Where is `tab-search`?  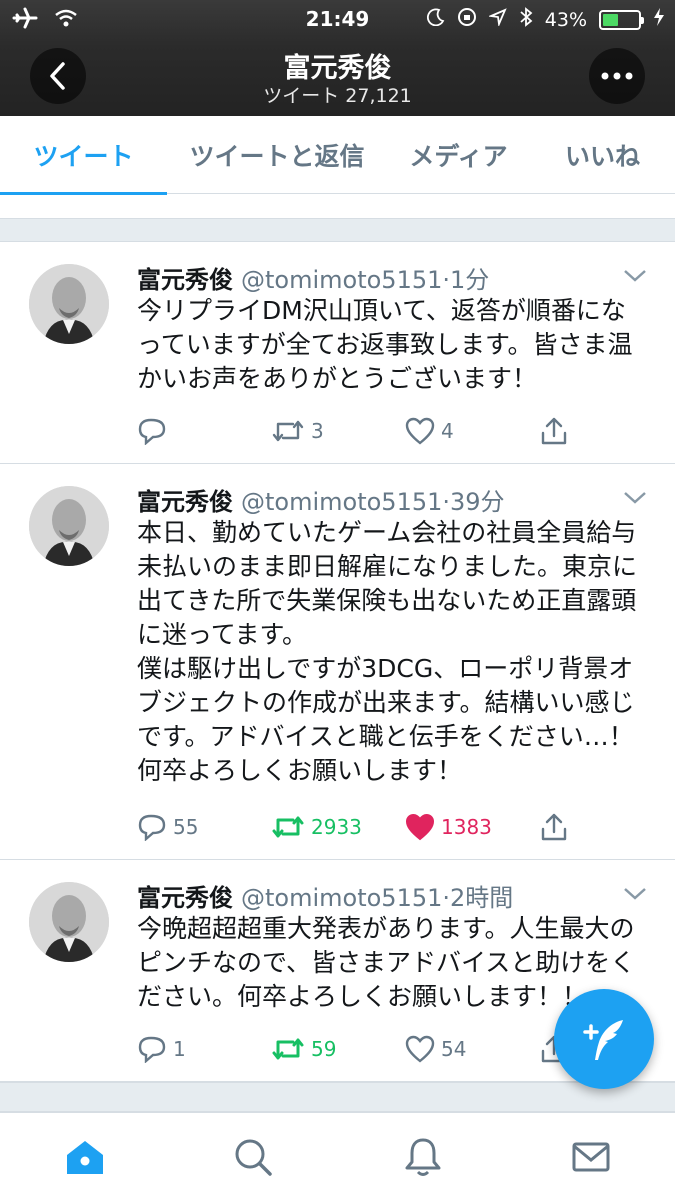
tab-search is located at coordinates (253, 1157).